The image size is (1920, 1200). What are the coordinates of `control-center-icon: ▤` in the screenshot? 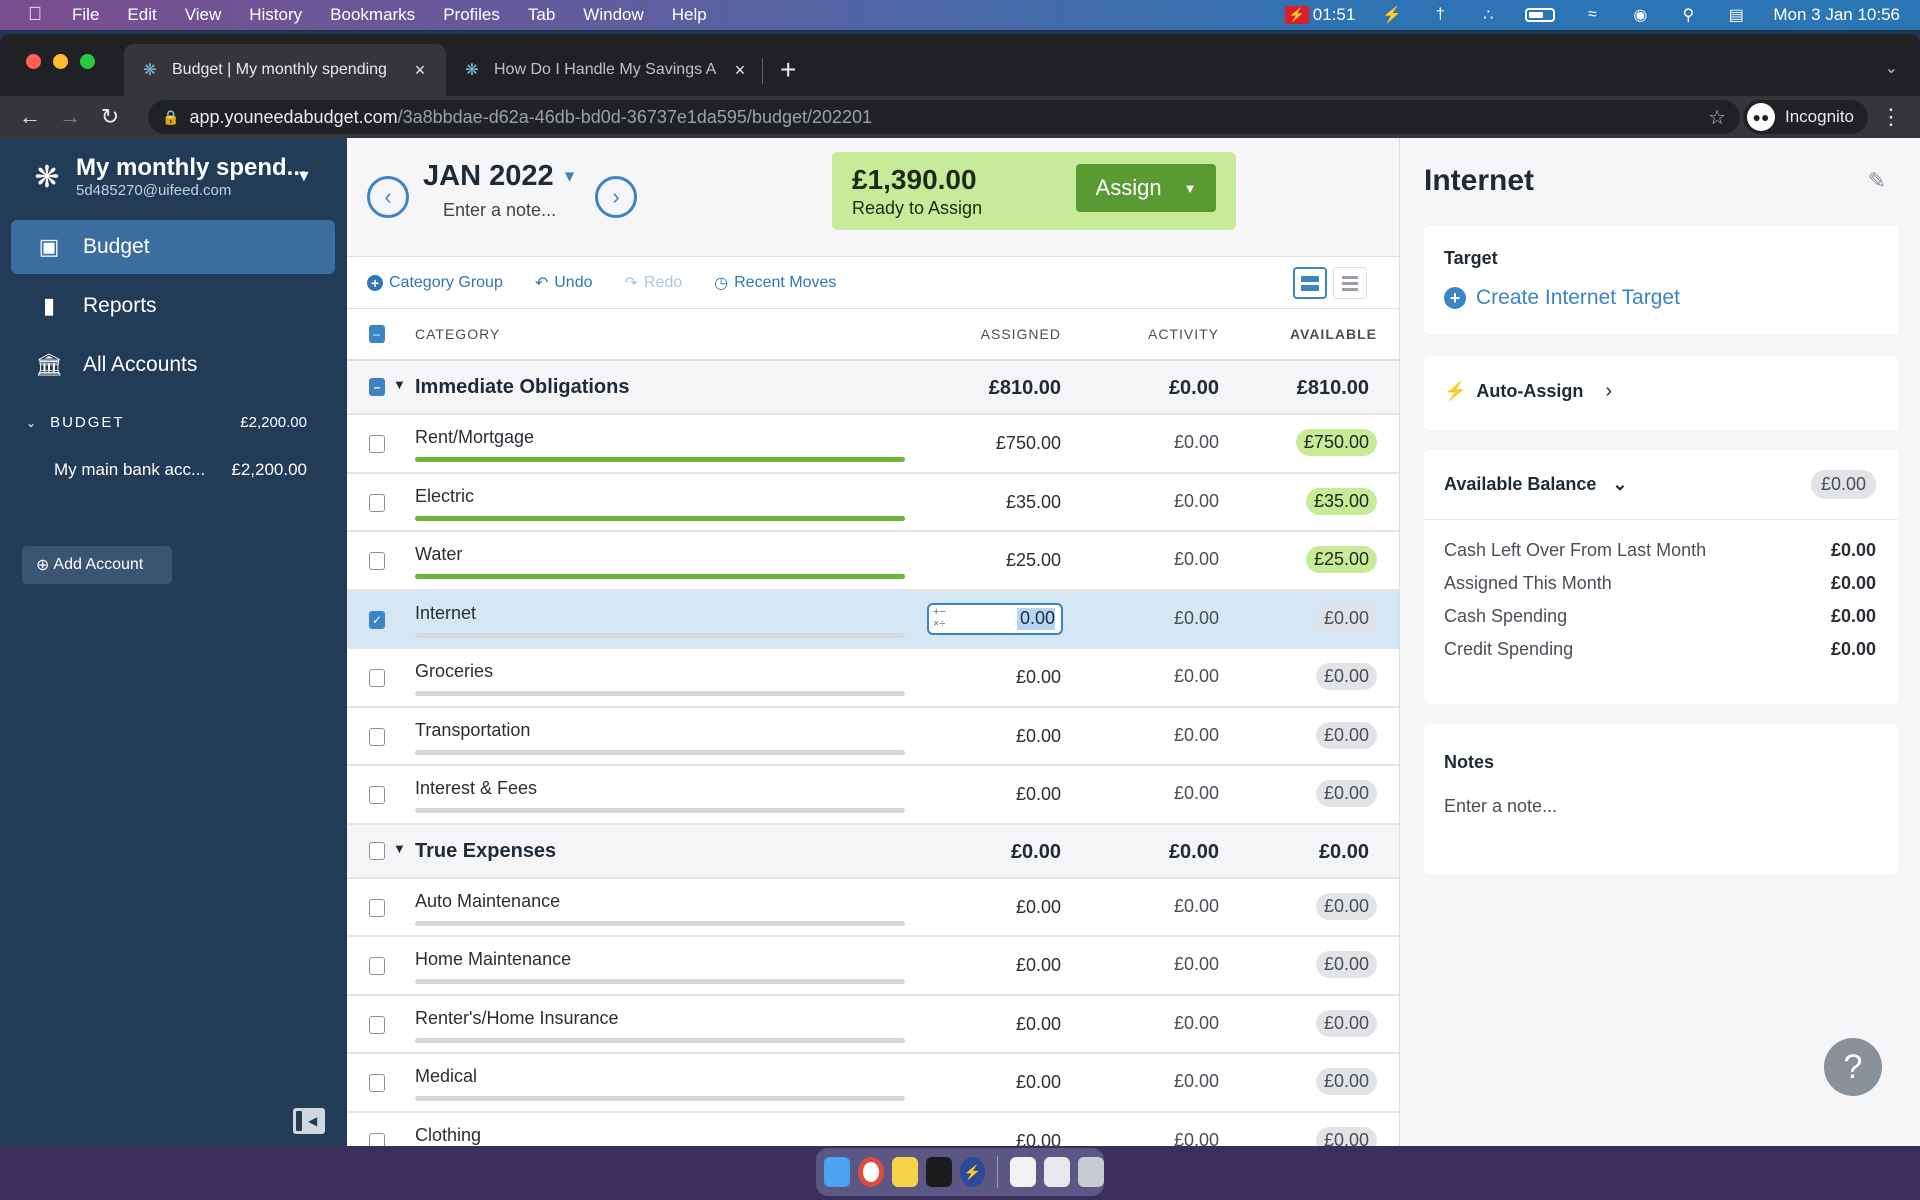 It's located at (1736, 15).